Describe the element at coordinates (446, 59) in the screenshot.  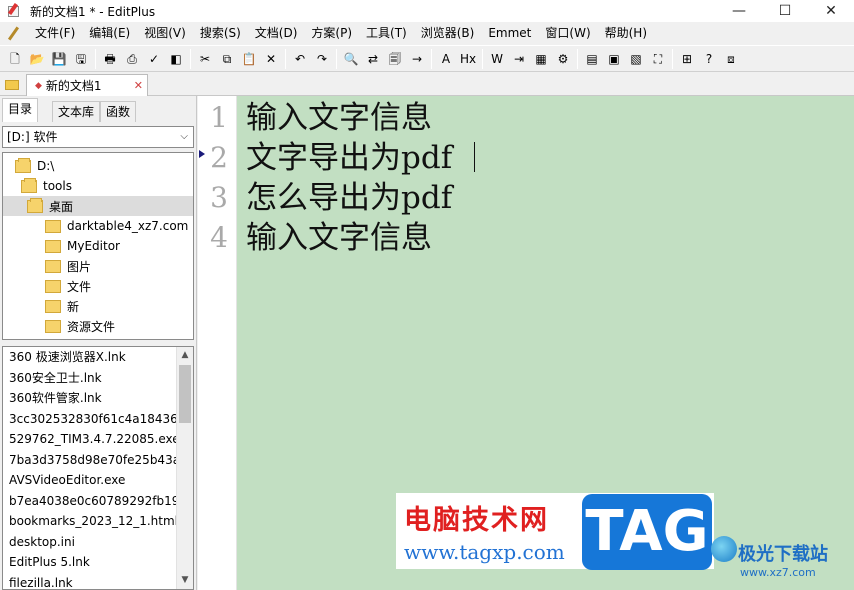
I see `font-icon: A` at that location.